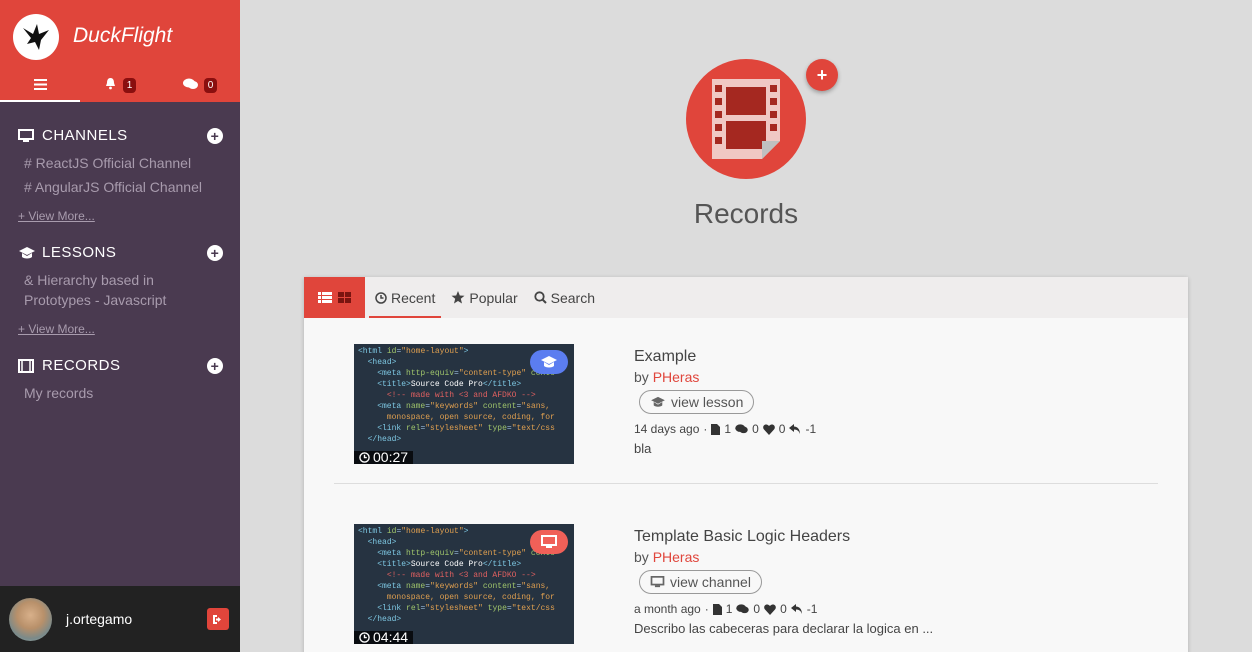 The width and height of the screenshot is (1252, 652). What do you see at coordinates (707, 402) in the screenshot?
I see `view-lesson-label: view lesson` at bounding box center [707, 402].